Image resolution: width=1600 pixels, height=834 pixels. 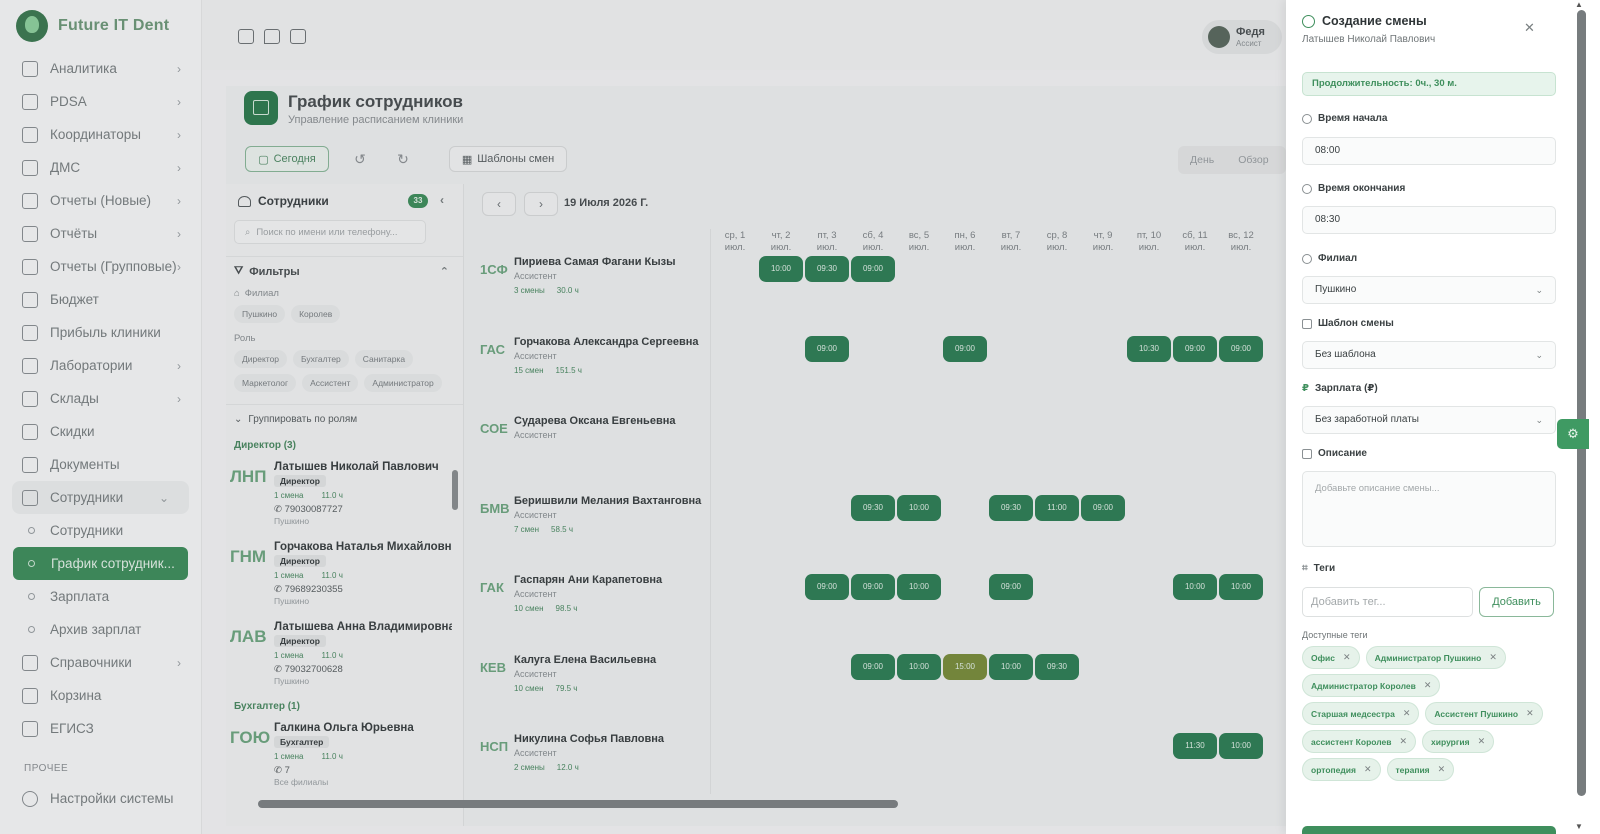 I want to click on description-label: Описание, so click(x=1334, y=453).